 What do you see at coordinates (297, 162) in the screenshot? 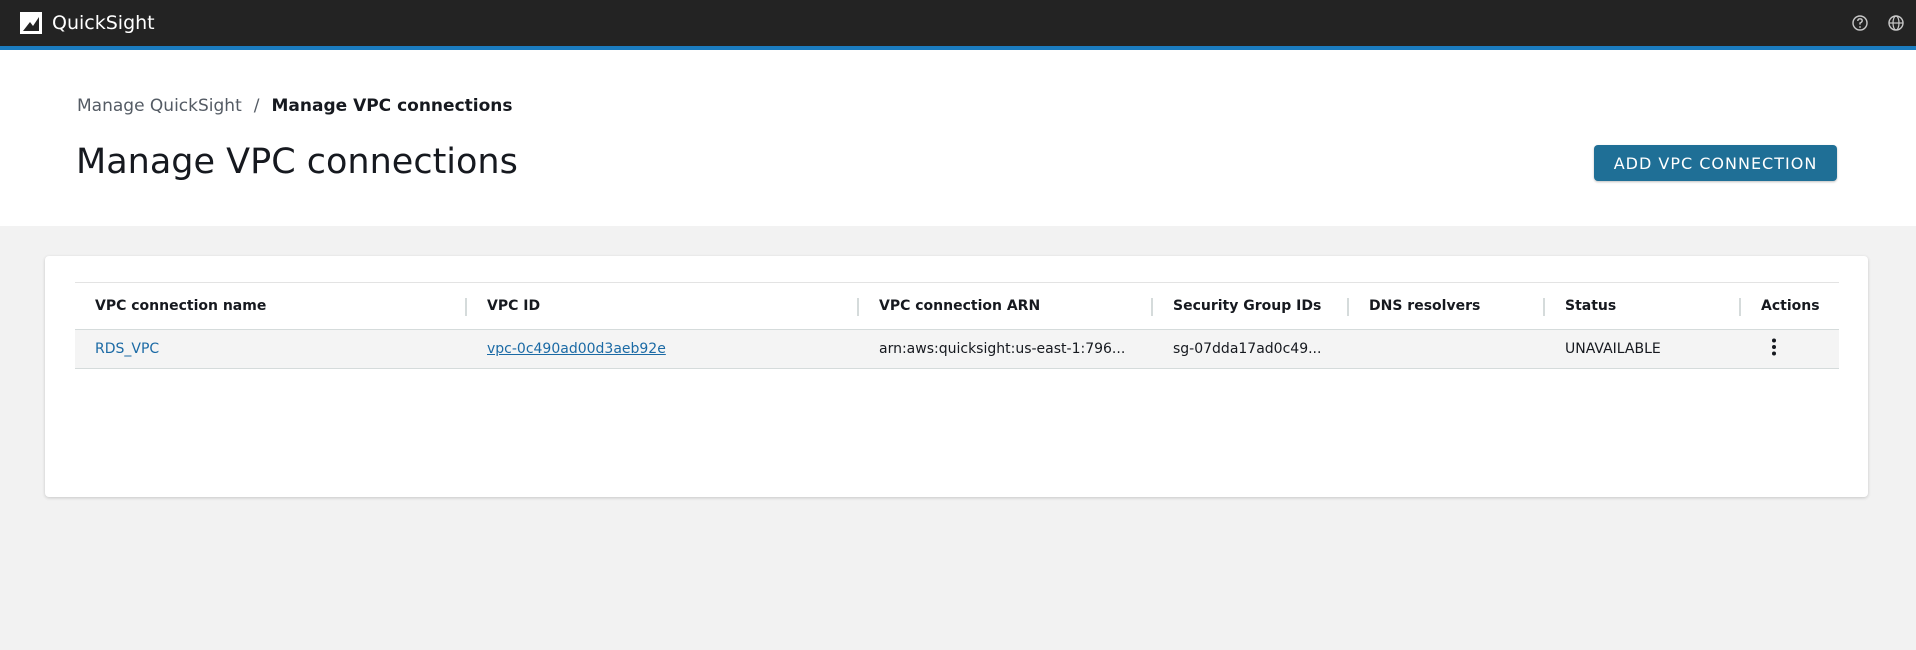
I see `page-title: Manage VPC connections` at bounding box center [297, 162].